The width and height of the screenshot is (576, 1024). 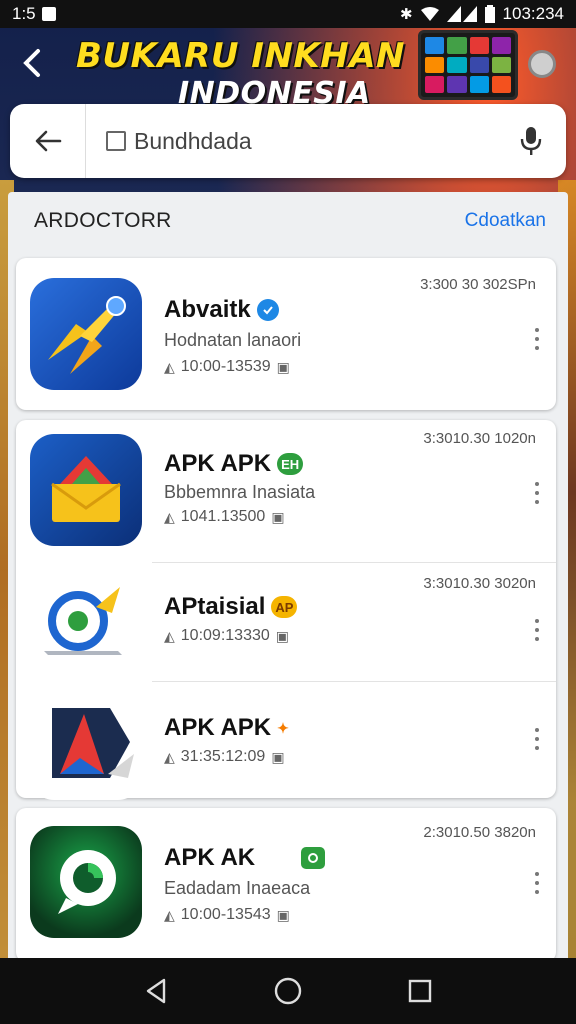 I want to click on search-back-button, so click(x=48, y=141).